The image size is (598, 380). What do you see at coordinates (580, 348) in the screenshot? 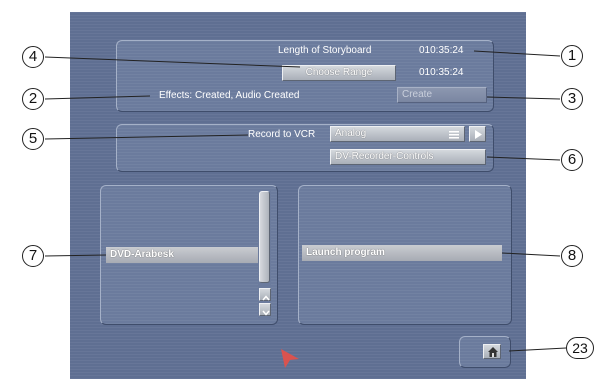
I see `callout-23: 23` at bounding box center [580, 348].